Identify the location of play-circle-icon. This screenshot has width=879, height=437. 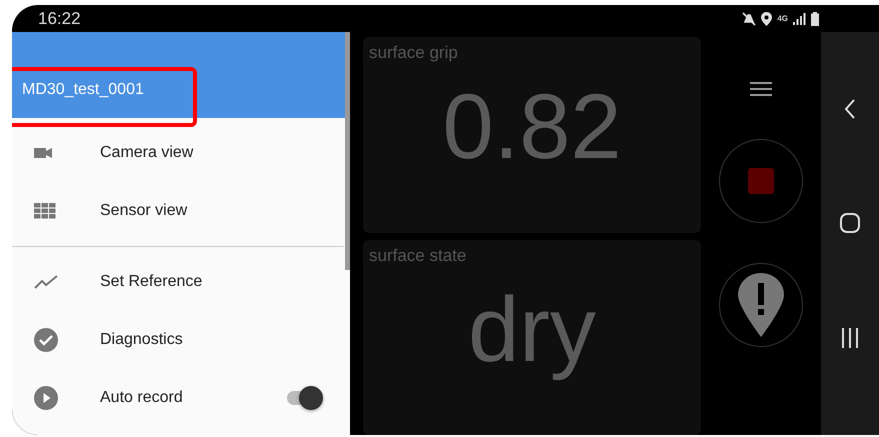
(46, 398).